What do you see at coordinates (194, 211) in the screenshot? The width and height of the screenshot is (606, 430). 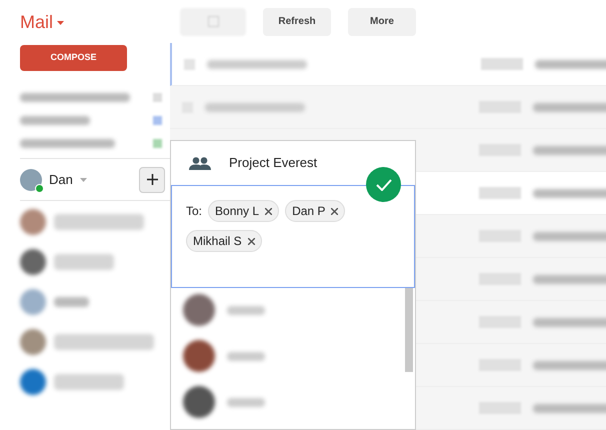 I see `to-label: To:` at bounding box center [194, 211].